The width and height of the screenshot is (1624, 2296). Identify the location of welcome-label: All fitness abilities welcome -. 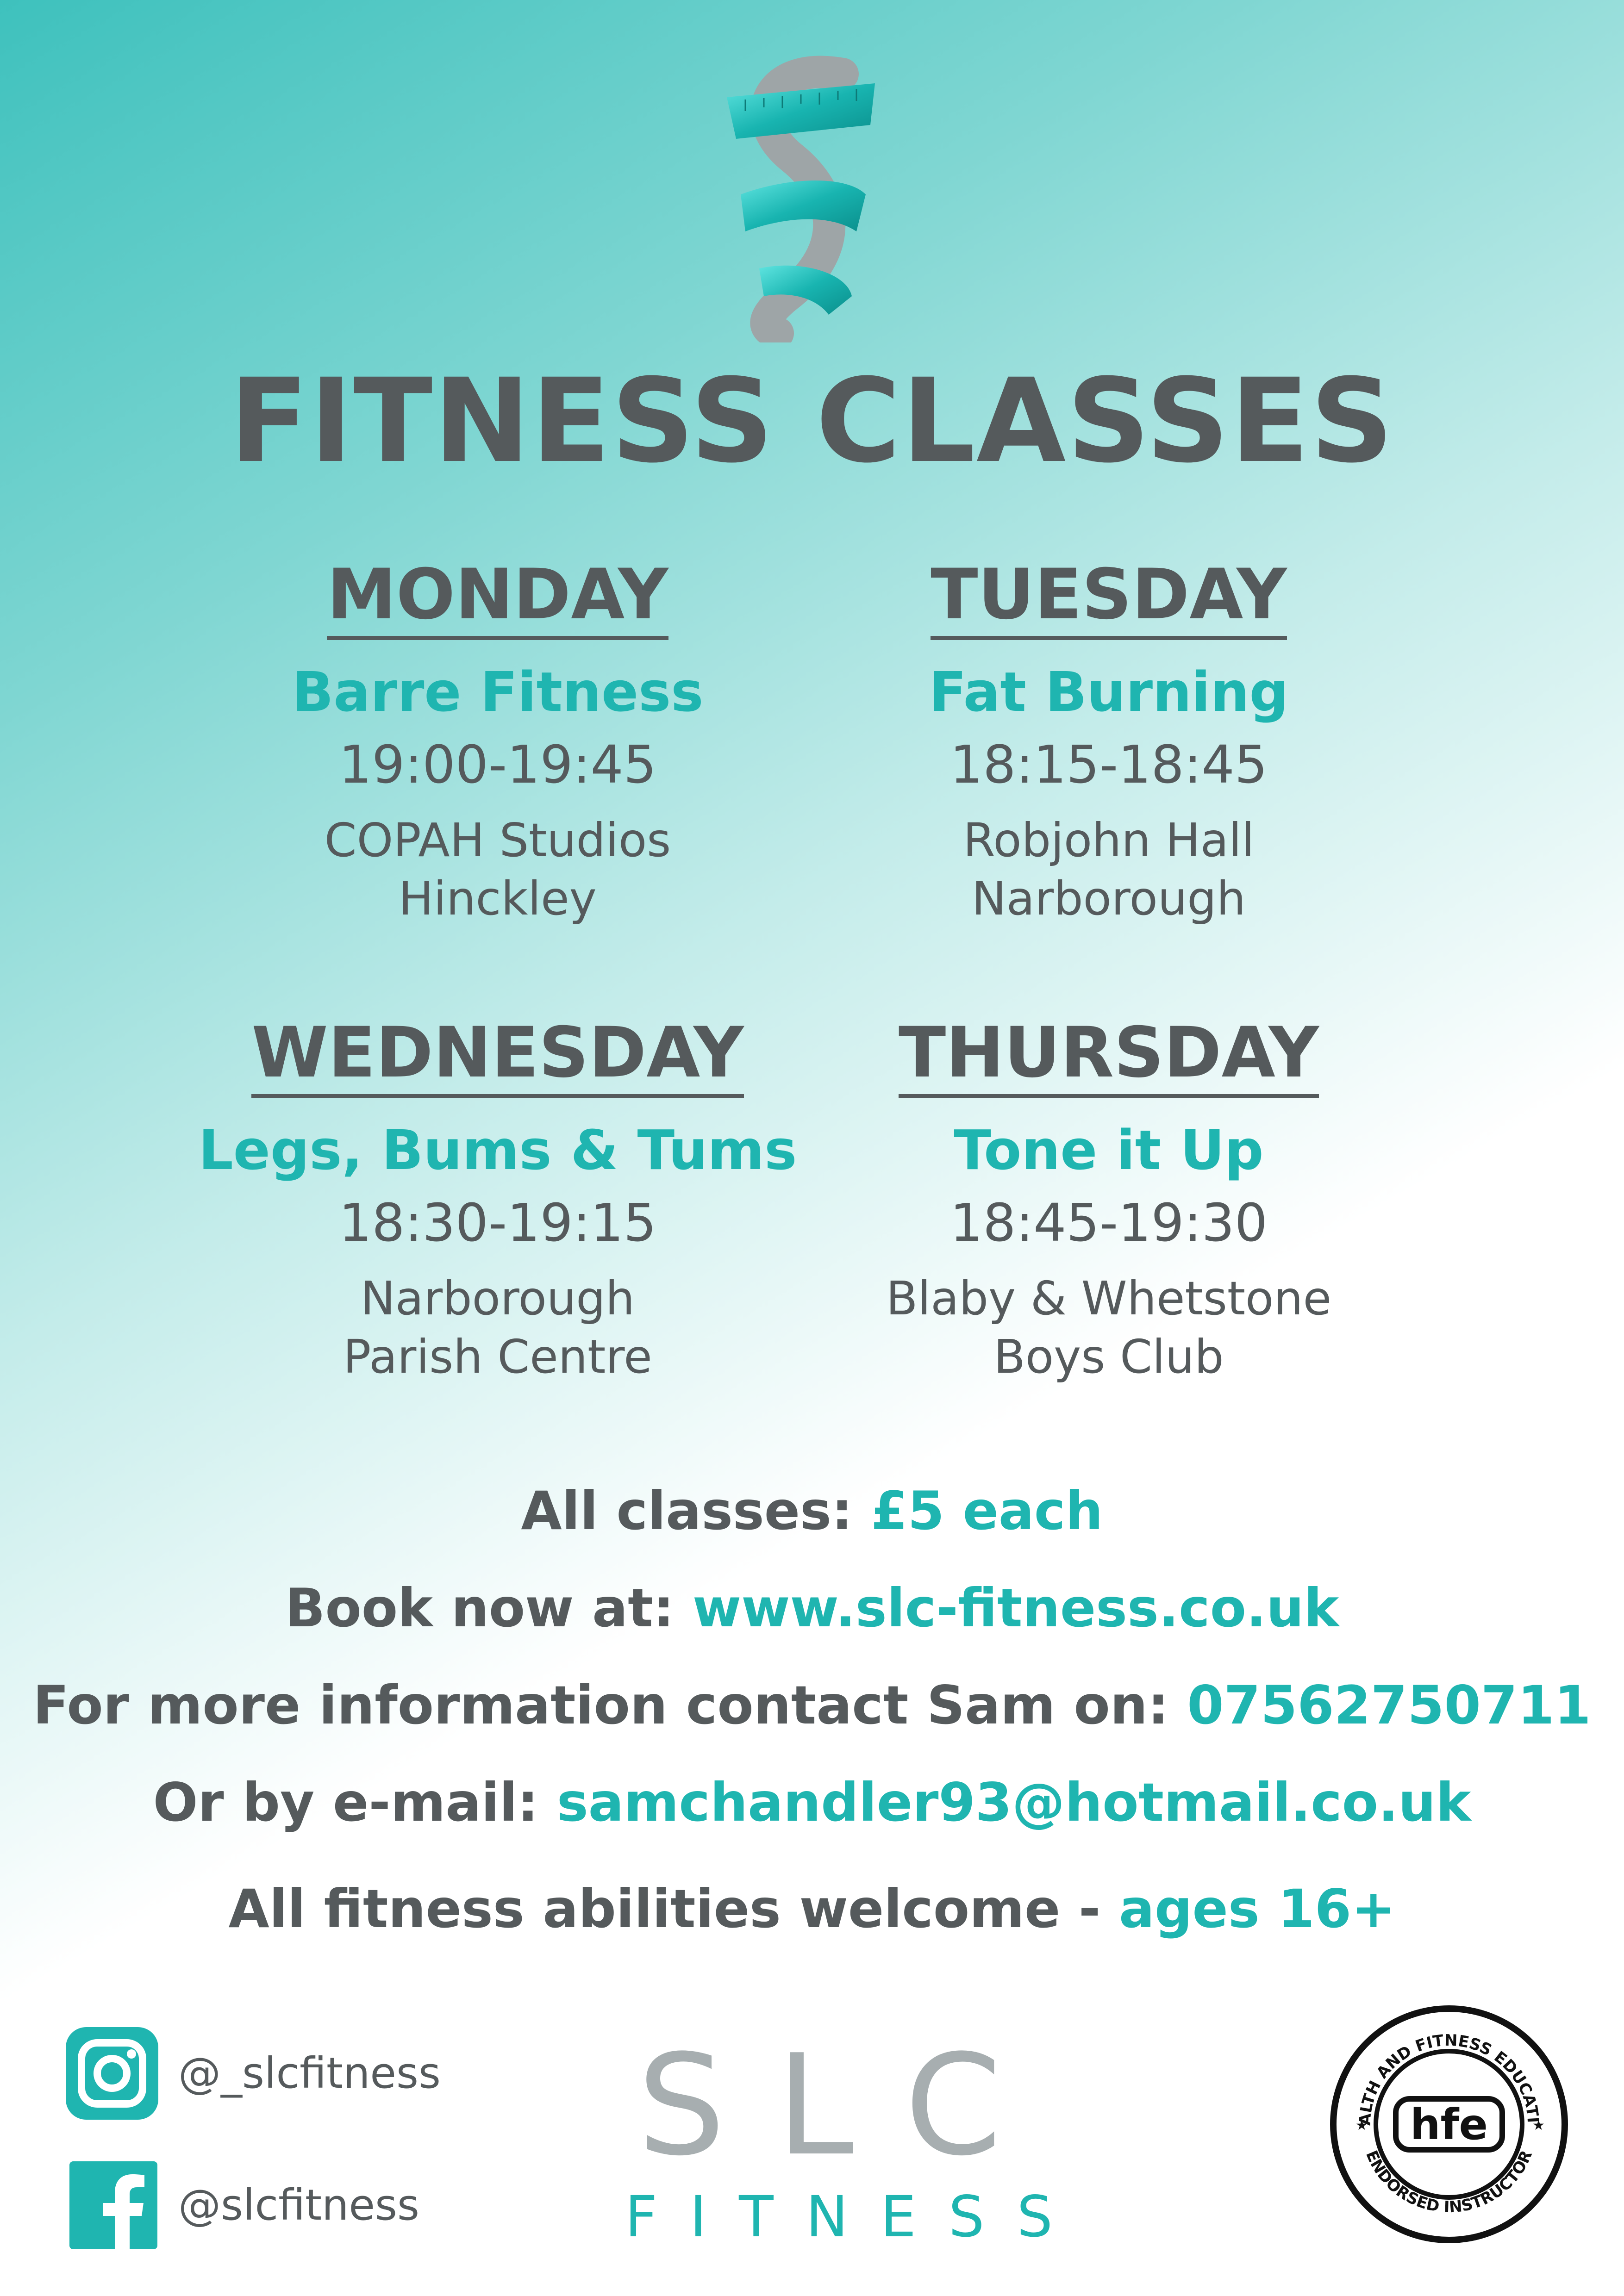
(664, 1909).